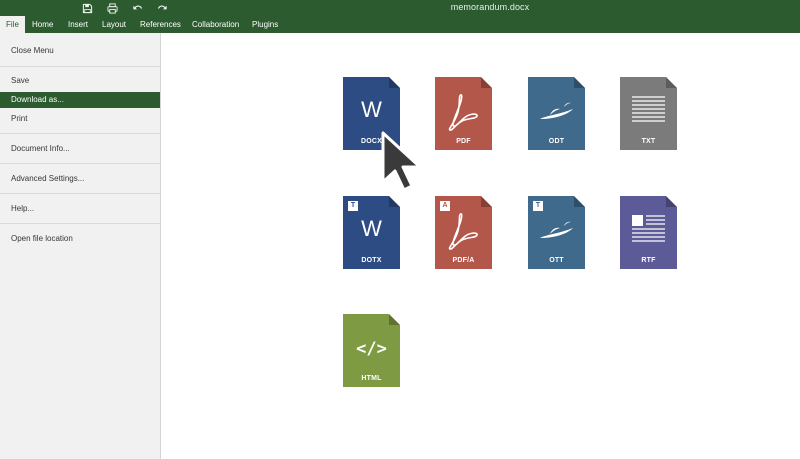 This screenshot has width=800, height=459. I want to click on format-pdf: PDF, so click(463, 113).